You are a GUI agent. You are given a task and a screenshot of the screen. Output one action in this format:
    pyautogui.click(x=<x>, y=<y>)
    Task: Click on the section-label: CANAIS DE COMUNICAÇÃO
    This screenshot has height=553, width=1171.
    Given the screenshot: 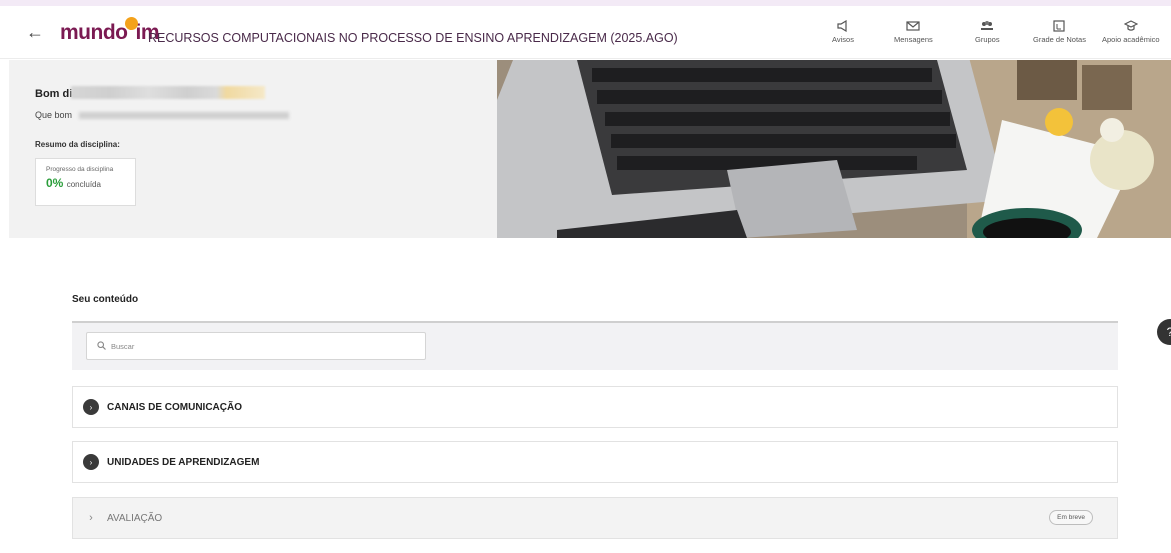 What is the action you would take?
    pyautogui.click(x=174, y=407)
    